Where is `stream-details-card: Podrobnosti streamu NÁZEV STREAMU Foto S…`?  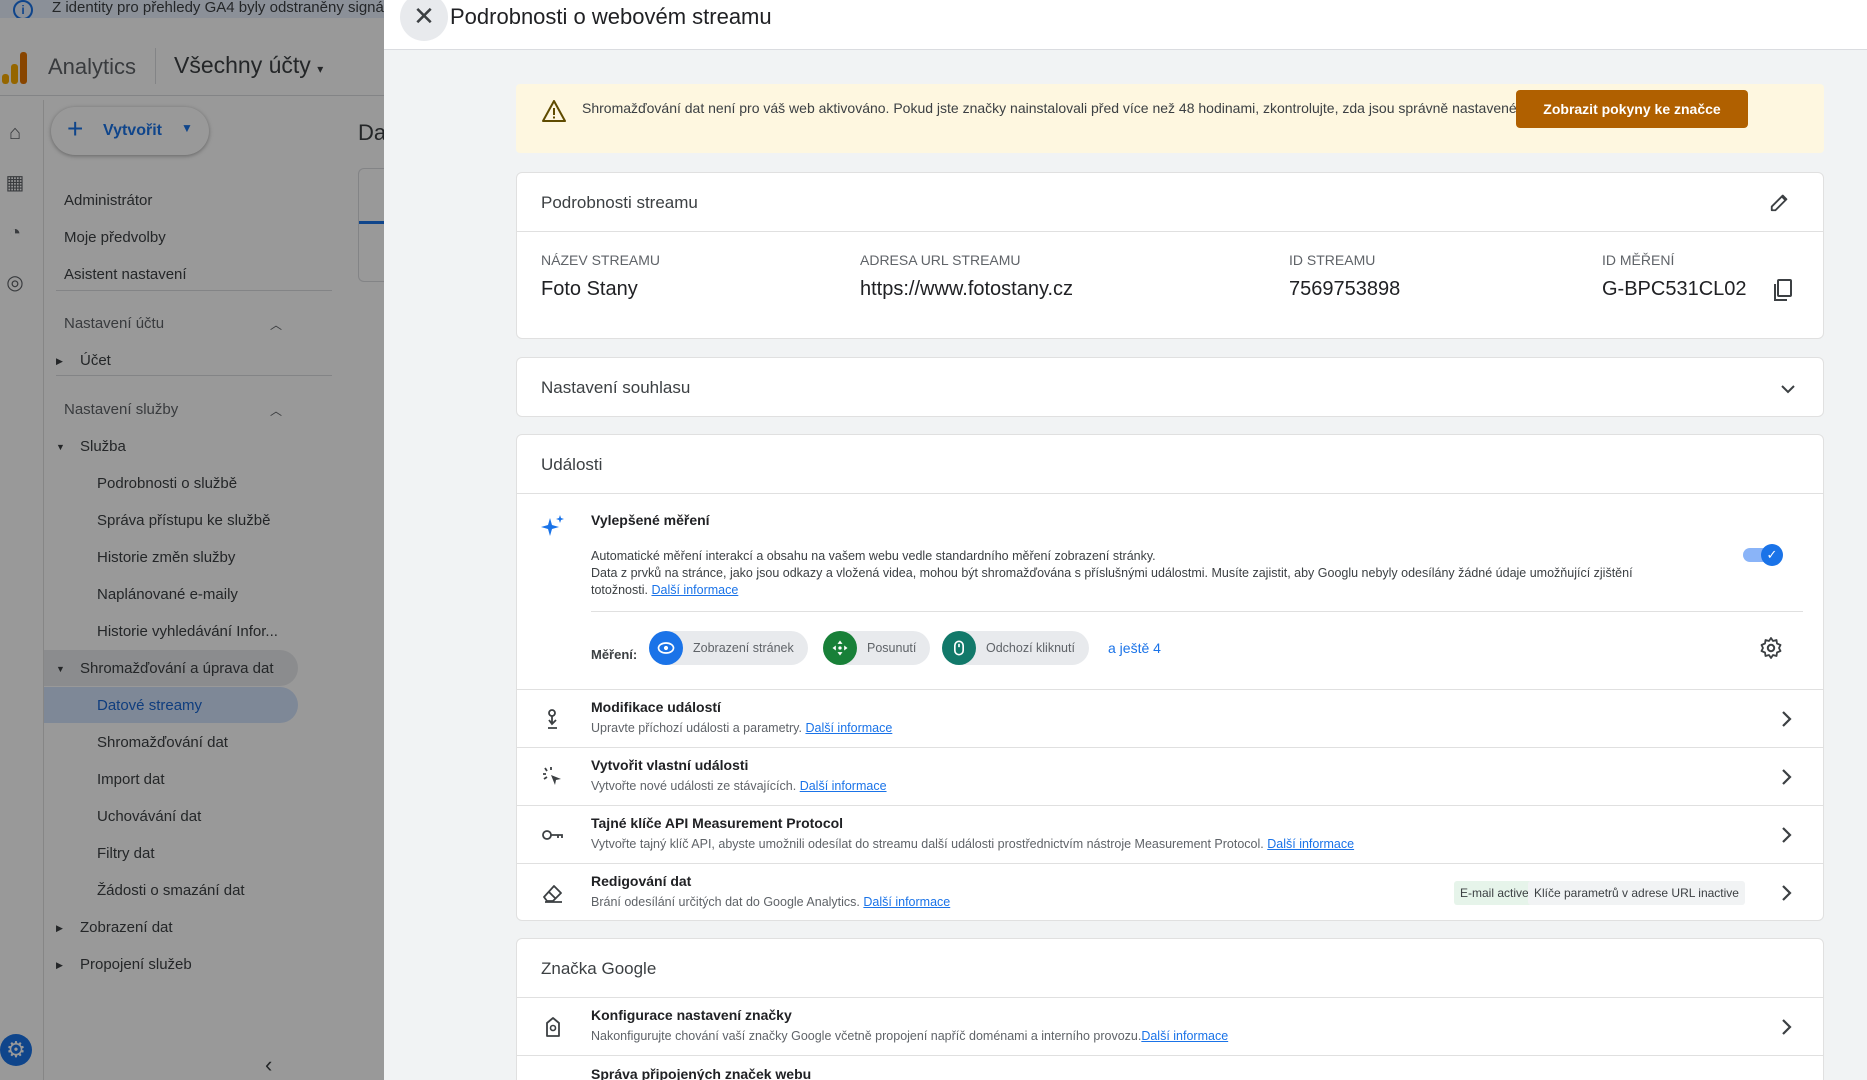 stream-details-card: Podrobnosti streamu NÁZEV STREAMU Foto S… is located at coordinates (1170, 255).